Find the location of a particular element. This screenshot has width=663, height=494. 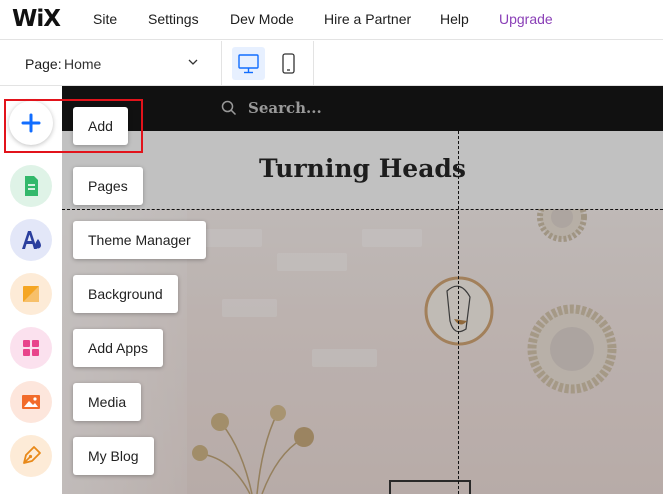

menu-help: Help is located at coordinates (454, 19).